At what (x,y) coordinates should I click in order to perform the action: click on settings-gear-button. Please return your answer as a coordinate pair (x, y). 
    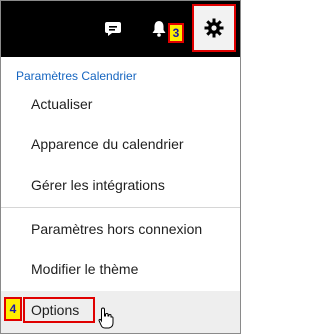
    Looking at the image, I should click on (214, 28).